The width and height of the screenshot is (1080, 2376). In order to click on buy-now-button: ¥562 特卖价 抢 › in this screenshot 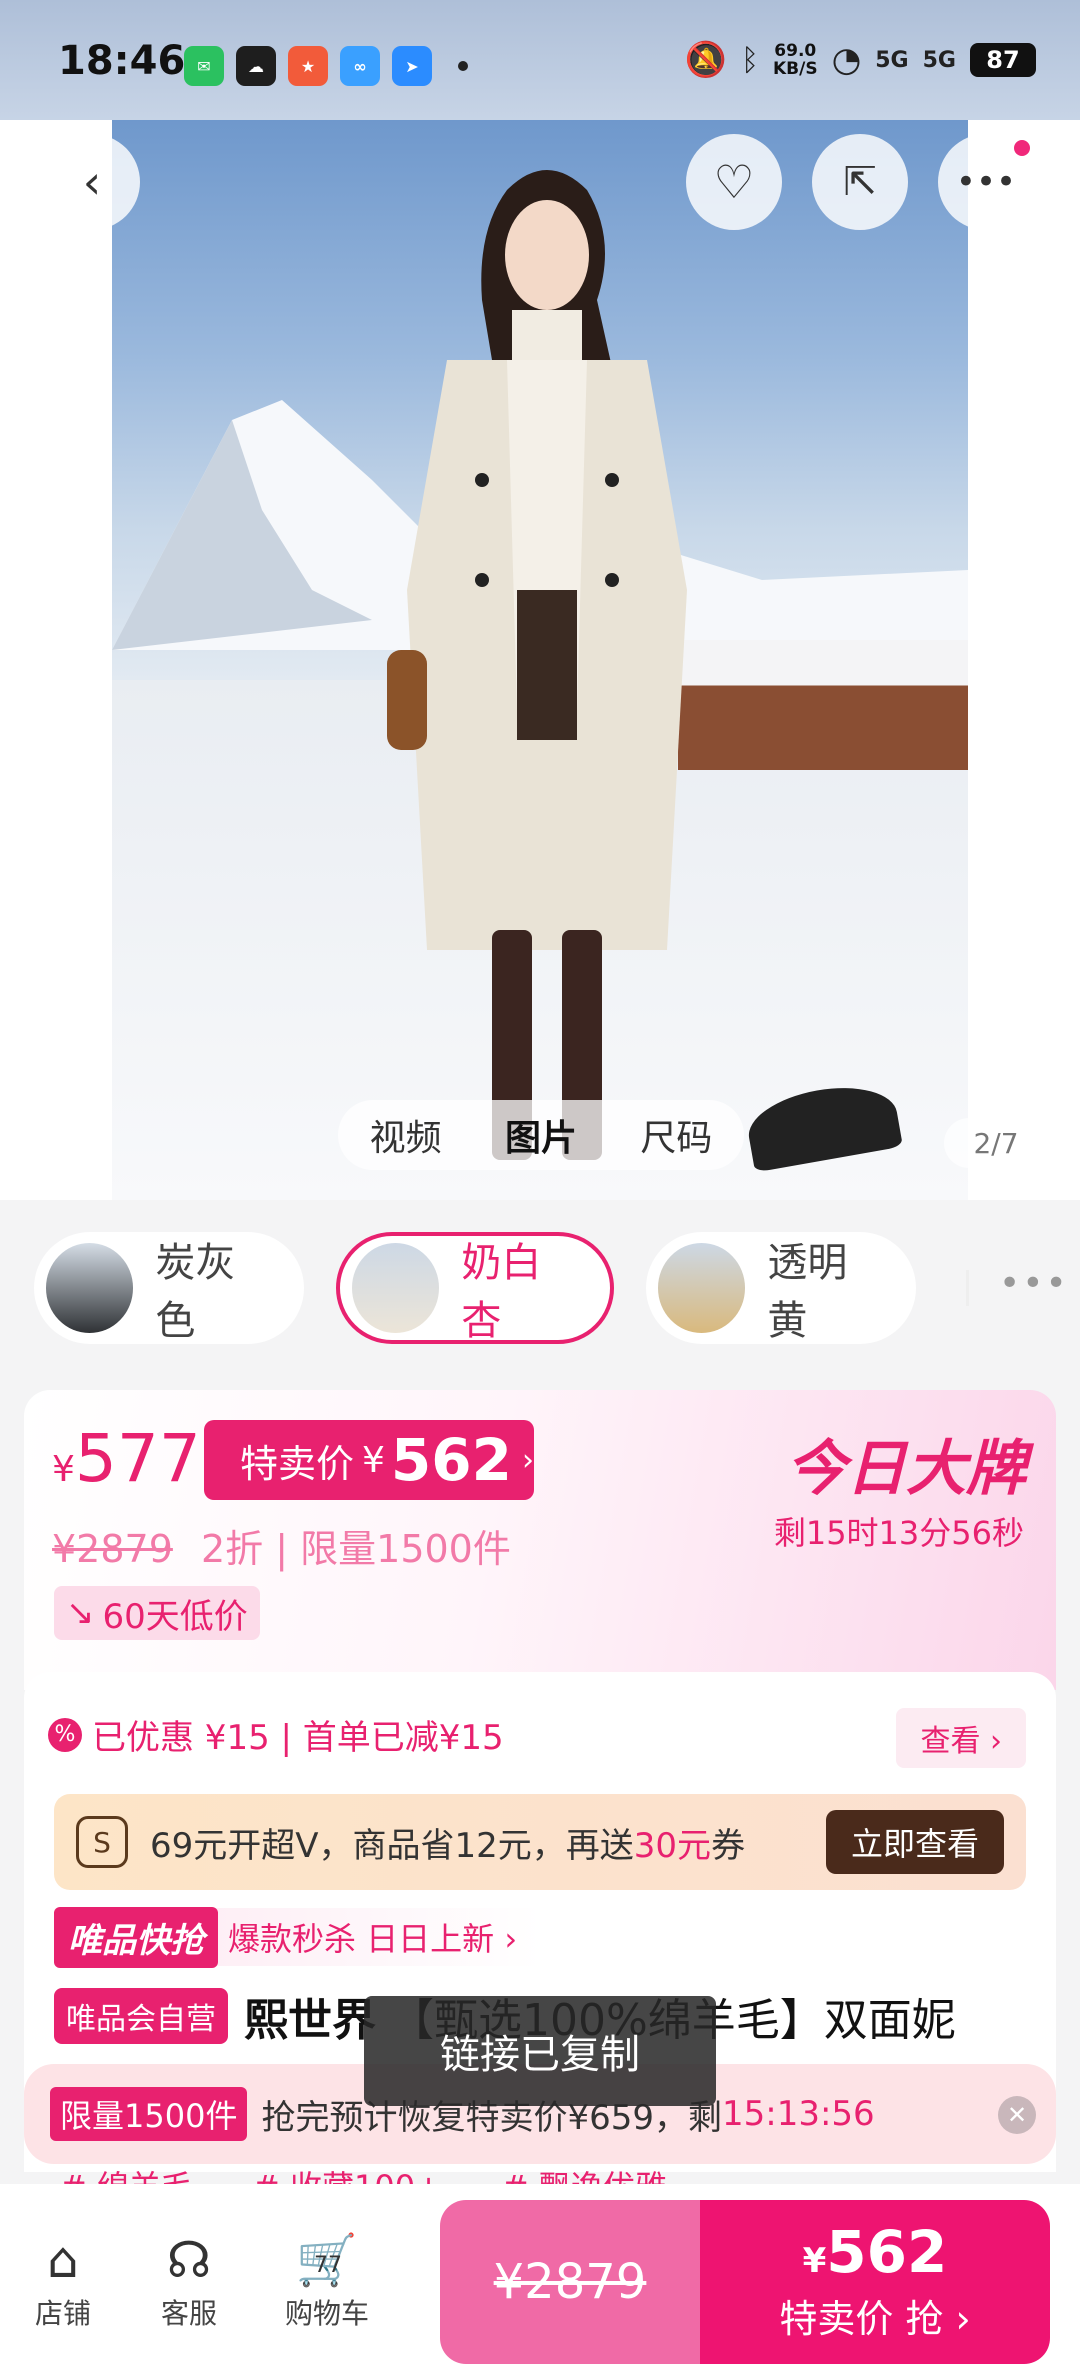, I will do `click(875, 2282)`.